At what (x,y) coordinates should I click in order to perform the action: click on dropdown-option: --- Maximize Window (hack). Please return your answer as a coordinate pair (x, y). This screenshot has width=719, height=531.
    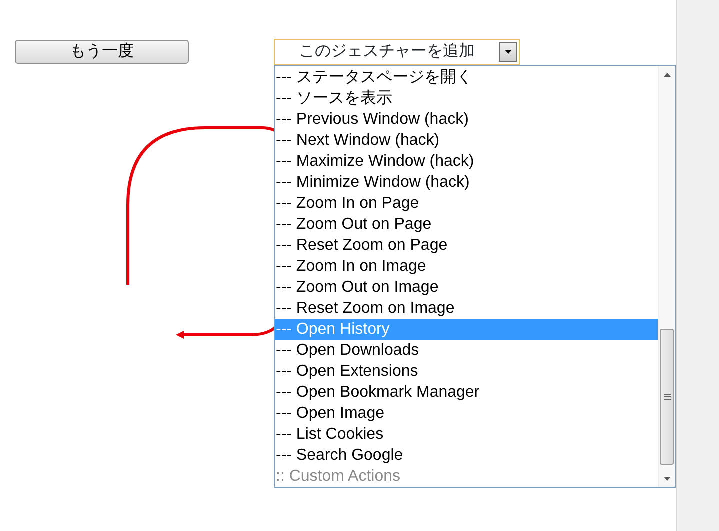
    Looking at the image, I should click on (466, 161).